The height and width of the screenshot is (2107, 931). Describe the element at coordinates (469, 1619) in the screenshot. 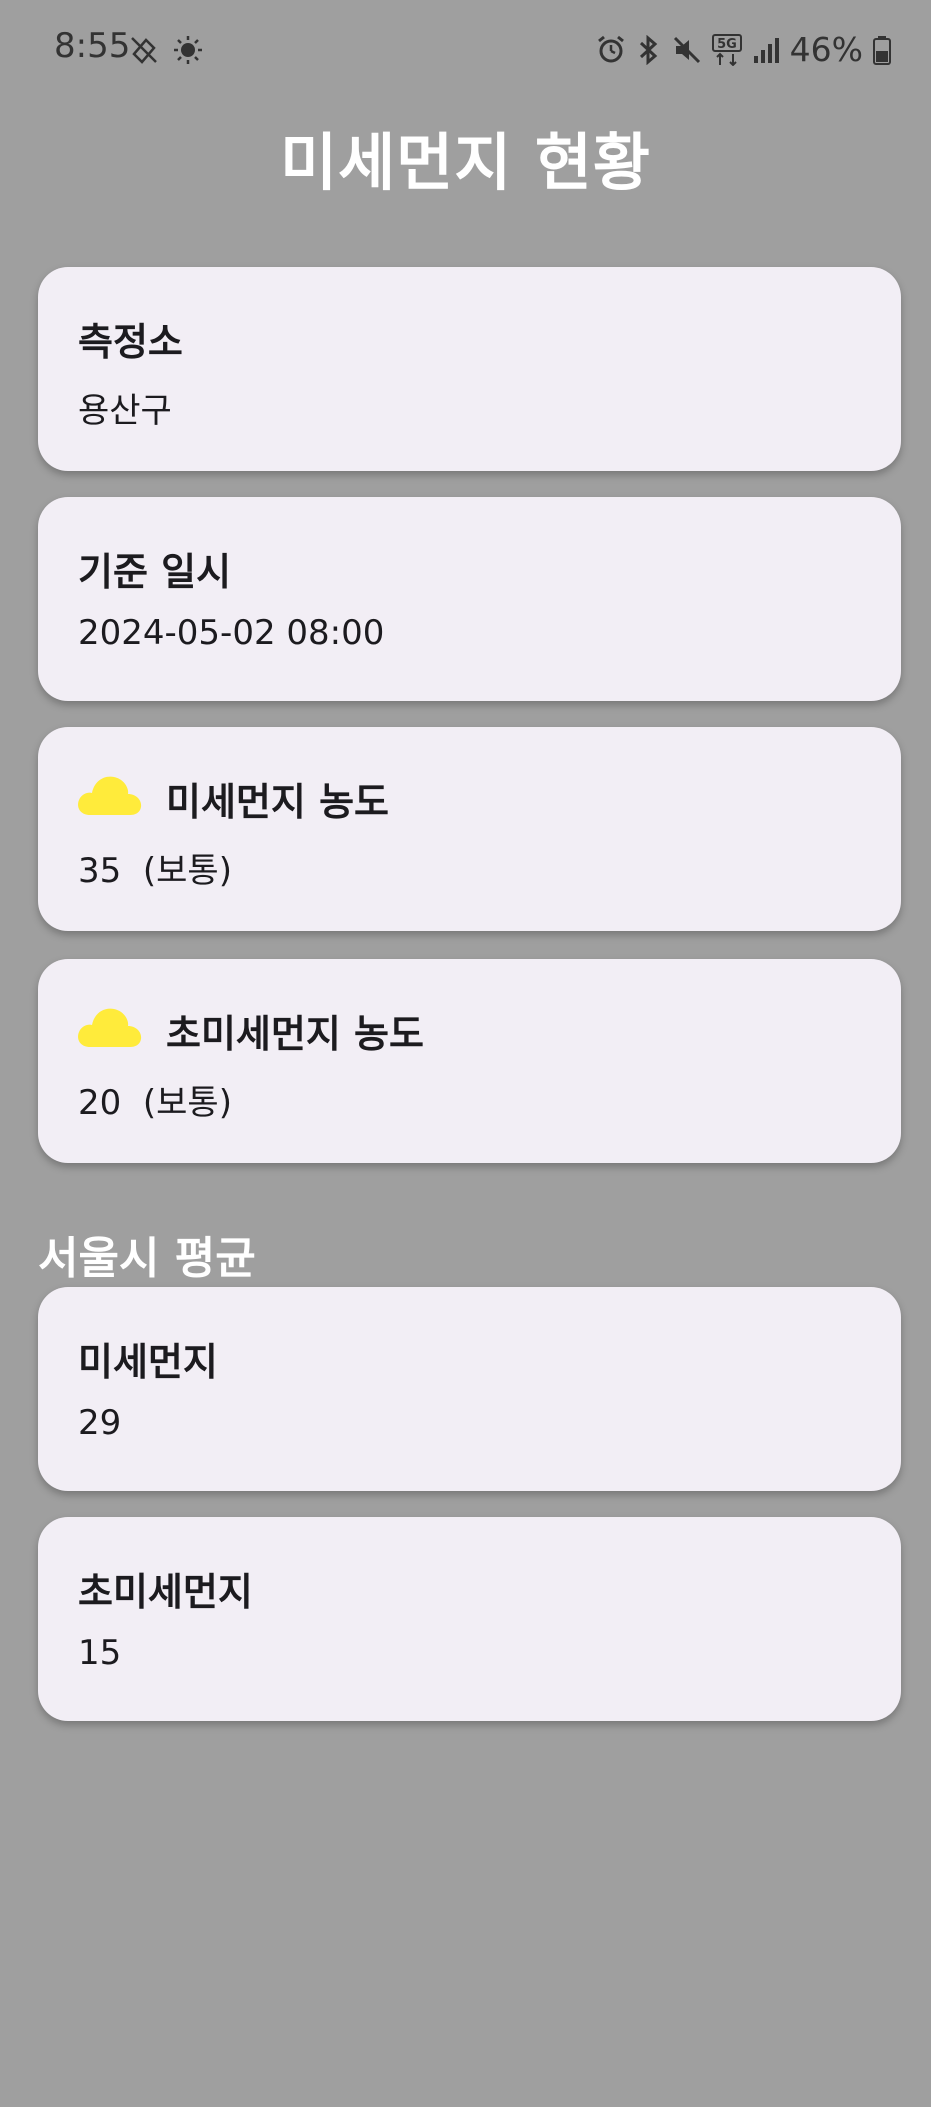

I see `seoul-pm25-card: 초미세먼지 15` at that location.